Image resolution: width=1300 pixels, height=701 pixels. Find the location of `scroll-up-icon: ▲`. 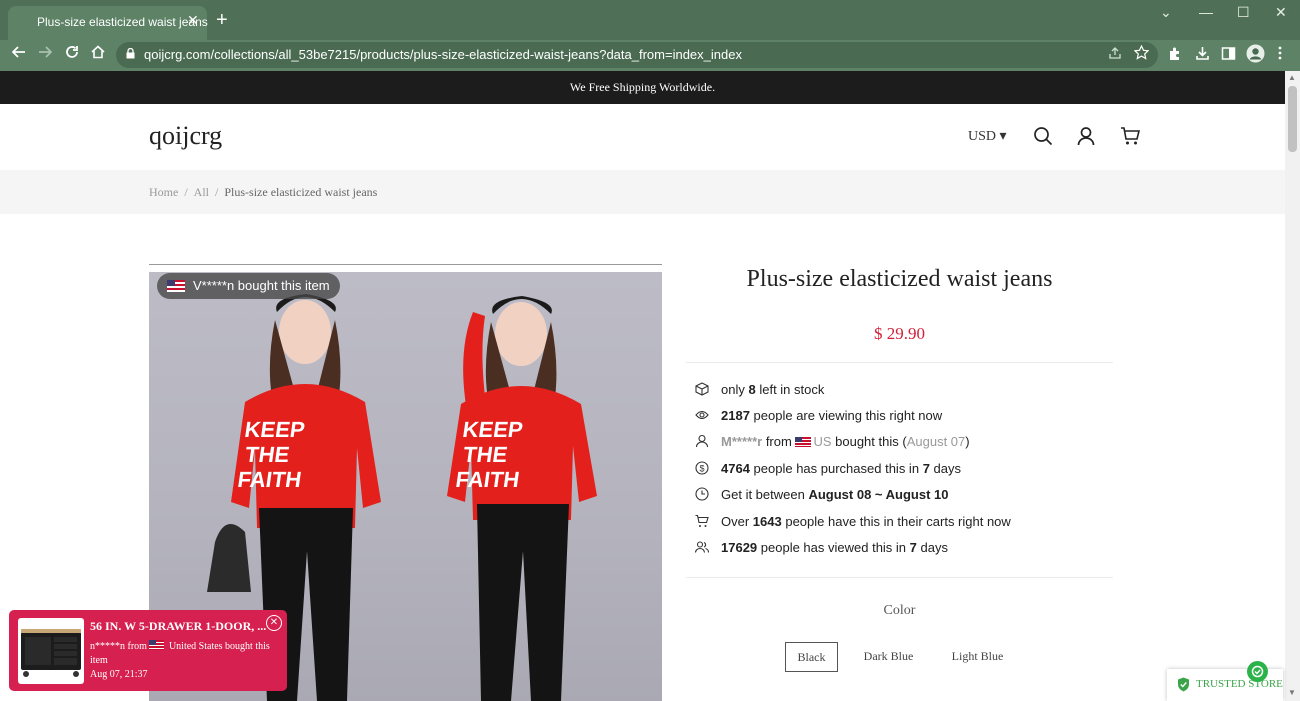

scroll-up-icon: ▲ is located at coordinates (1292, 77).